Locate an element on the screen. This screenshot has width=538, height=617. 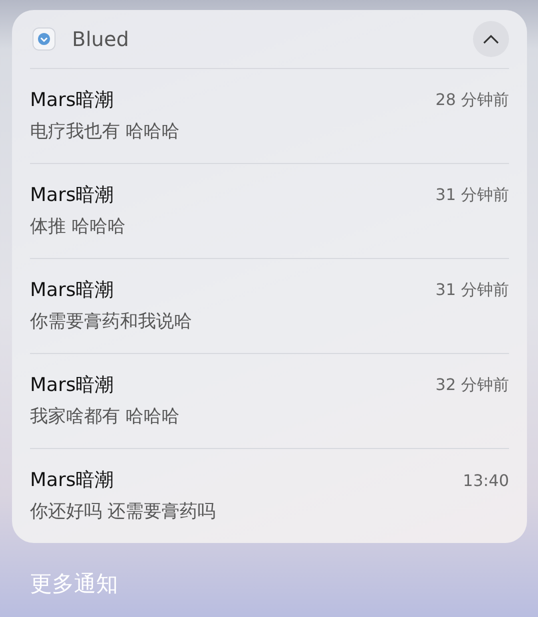
chevron-icon is located at coordinates (491, 39).